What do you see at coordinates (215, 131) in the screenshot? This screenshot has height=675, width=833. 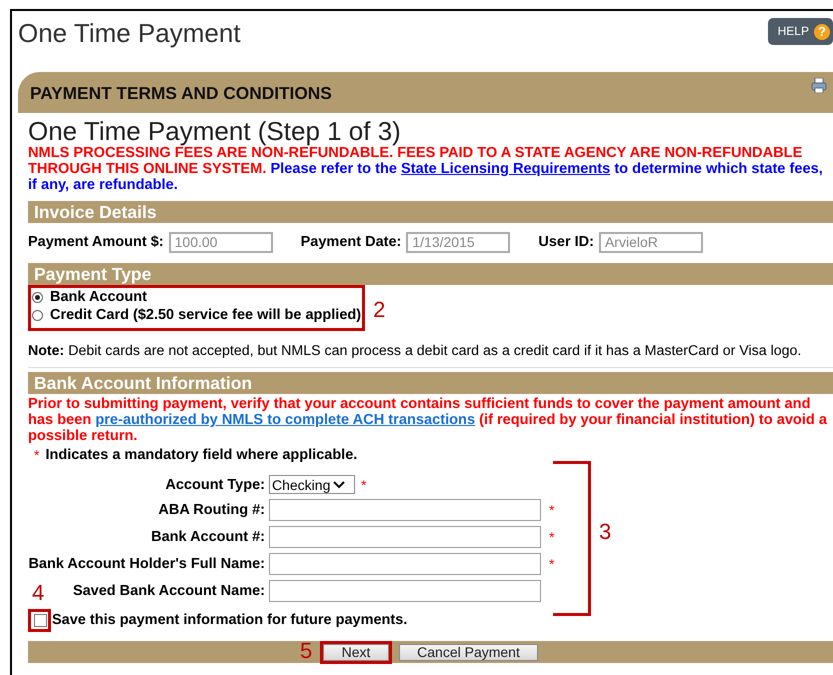 I see `step-title: One Time Payment (Step 1 of 3)` at bounding box center [215, 131].